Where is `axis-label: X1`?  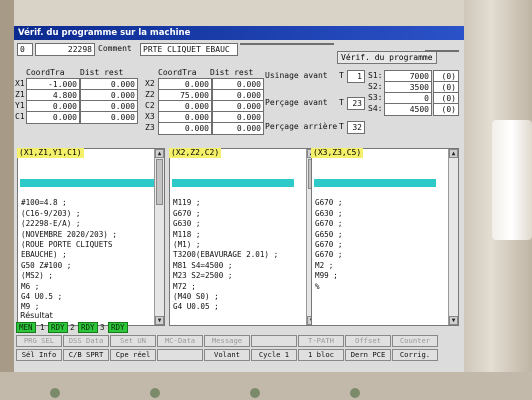 axis-label: X1 is located at coordinates (20, 83).